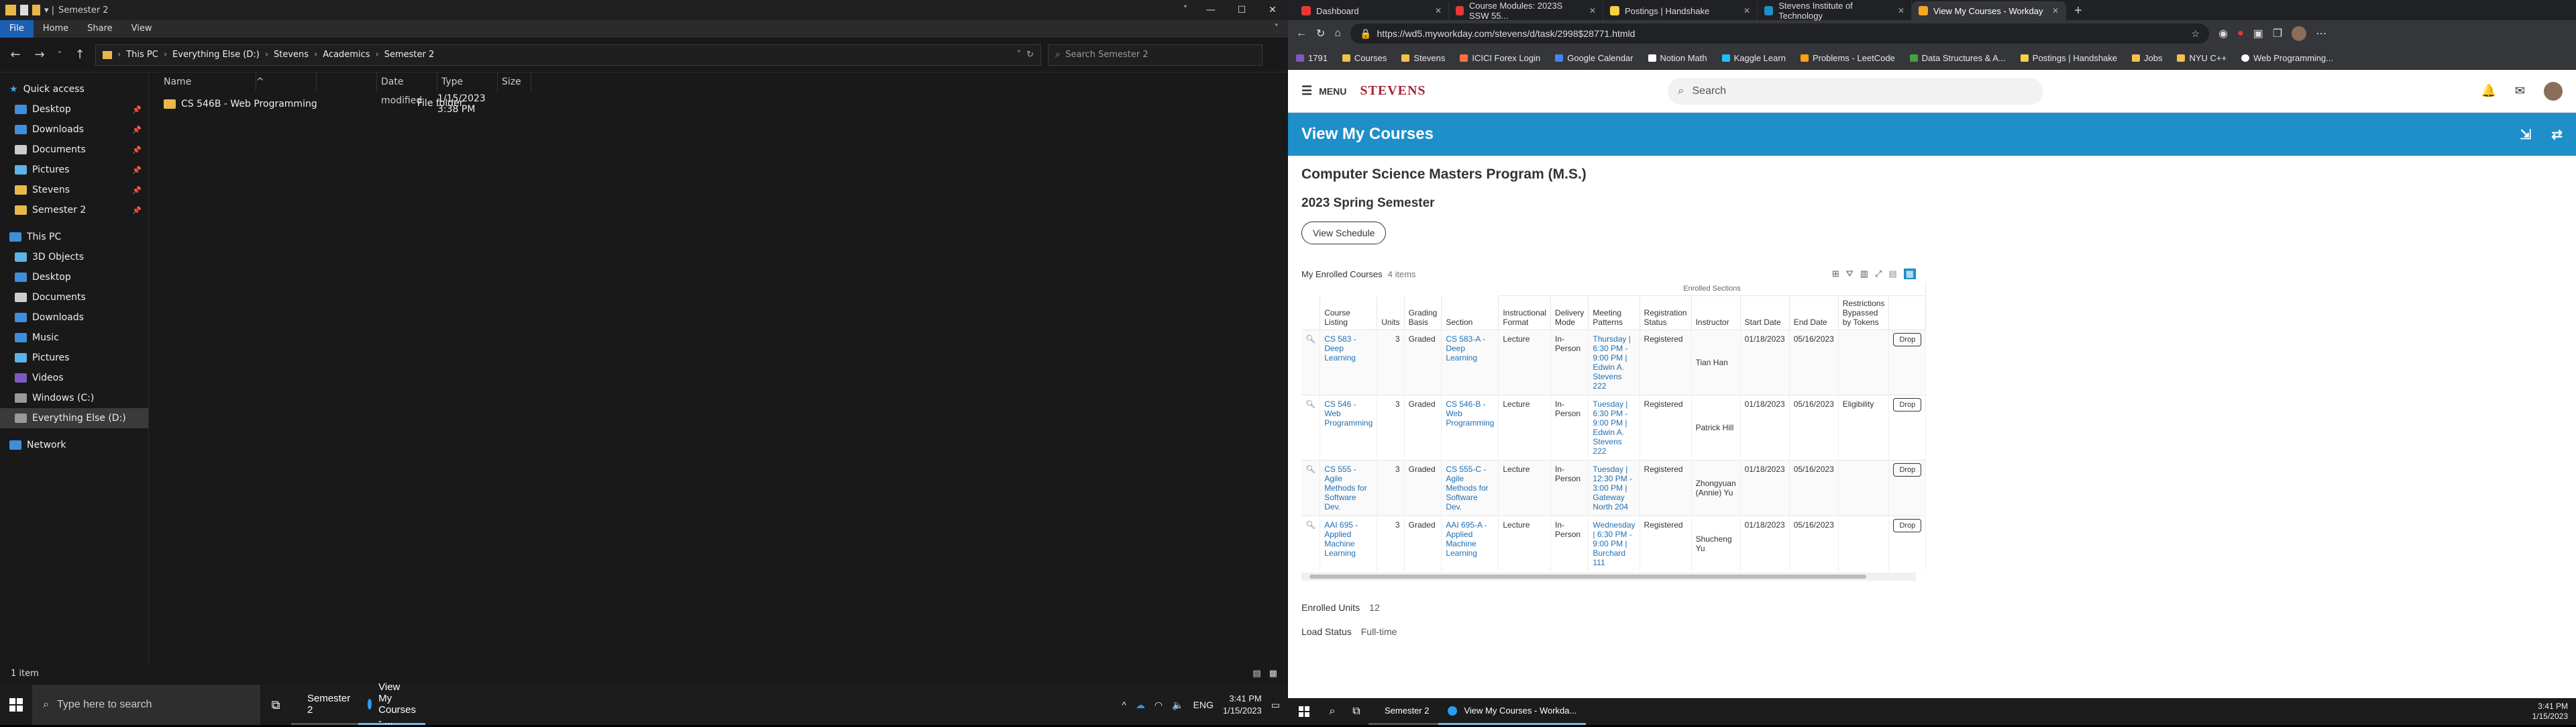  Describe the element at coordinates (2201, 58) in the screenshot. I see `bookmark: NYU C++` at that location.